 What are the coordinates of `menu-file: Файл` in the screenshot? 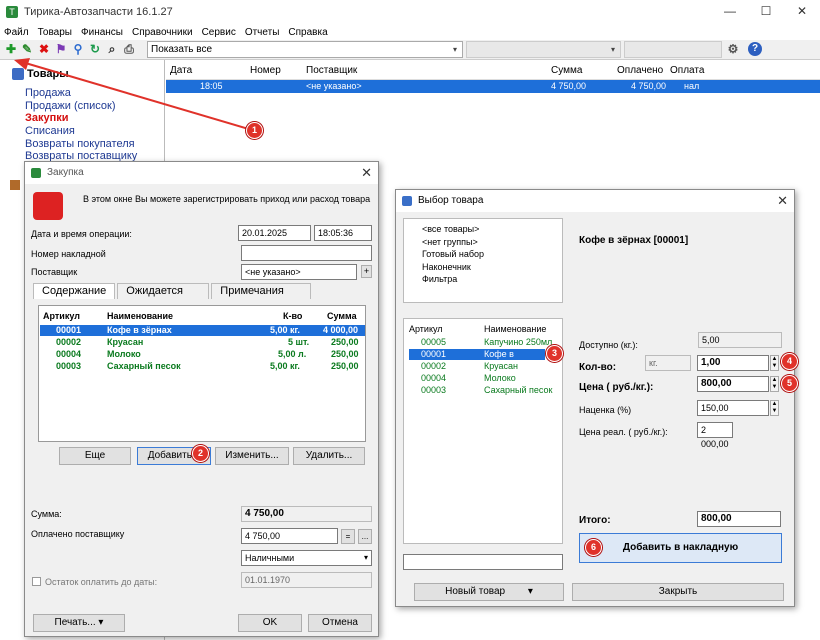 It's located at (16, 32).